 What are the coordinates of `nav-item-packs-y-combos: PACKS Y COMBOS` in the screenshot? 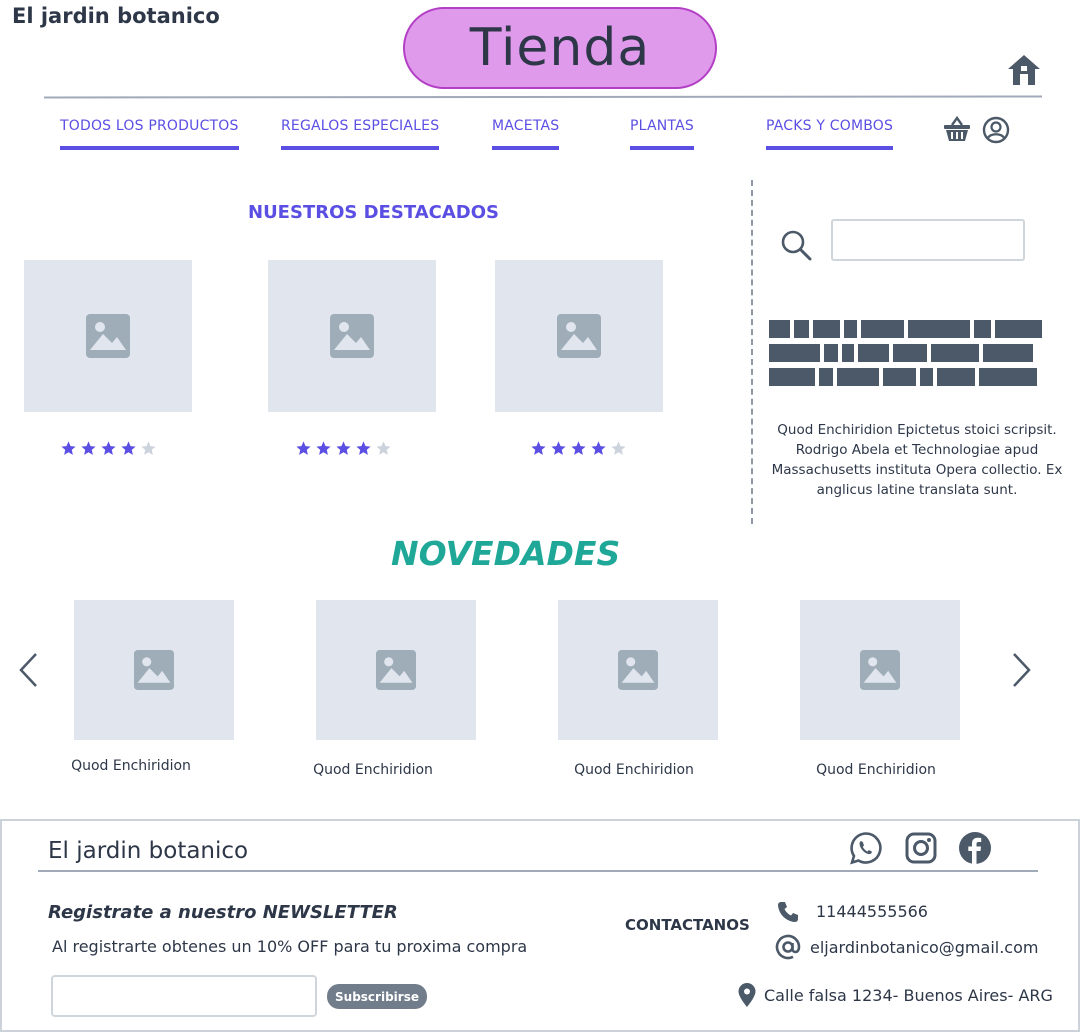 It's located at (830, 134).